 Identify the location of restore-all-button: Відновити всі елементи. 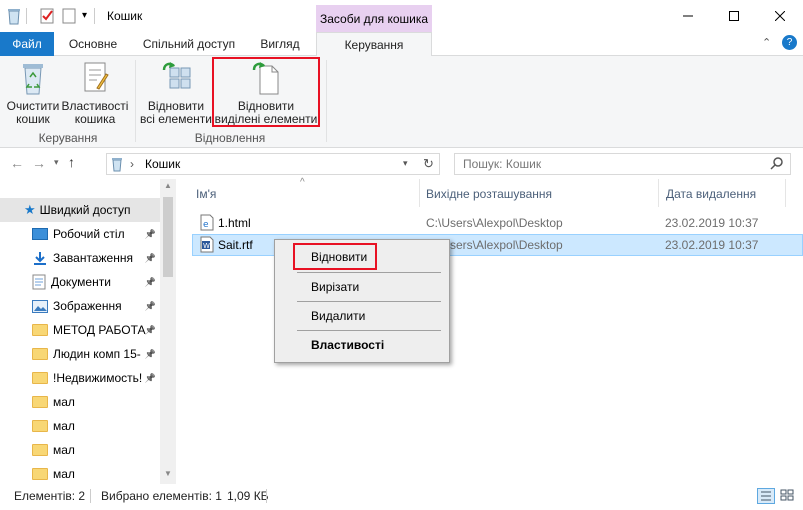
(176, 93).